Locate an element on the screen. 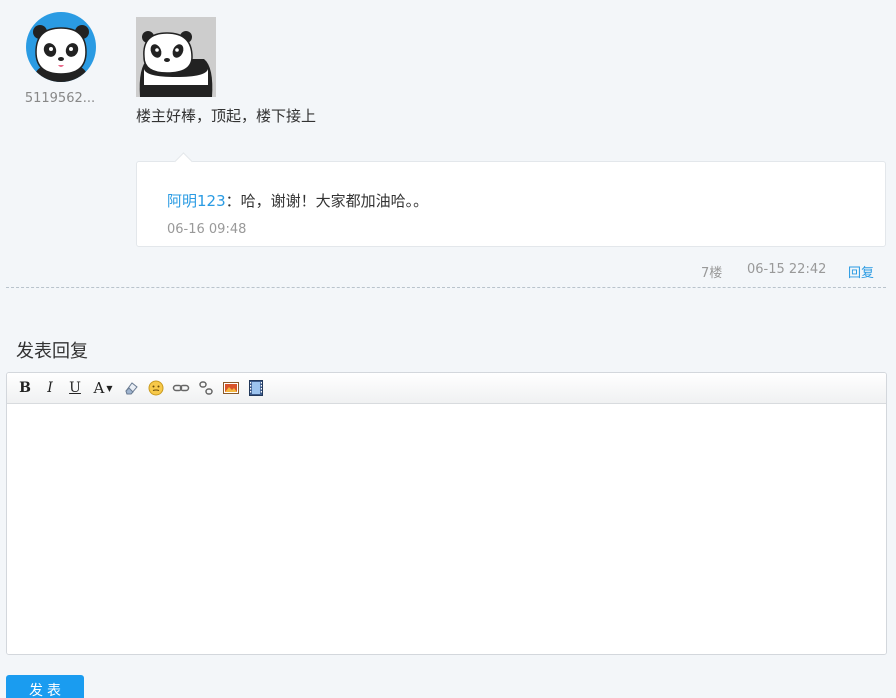 This screenshot has width=896, height=698. sub-reply-user-link: 阿明123 is located at coordinates (196, 201).